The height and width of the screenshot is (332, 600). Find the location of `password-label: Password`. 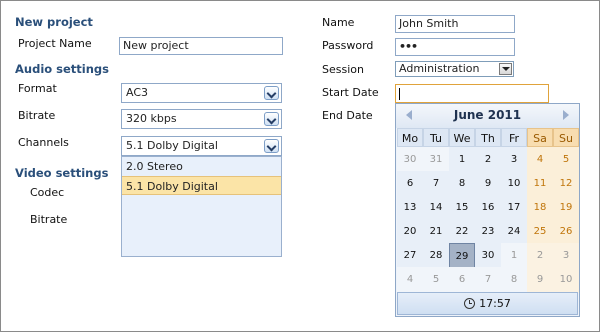

password-label: Password is located at coordinates (348, 45).